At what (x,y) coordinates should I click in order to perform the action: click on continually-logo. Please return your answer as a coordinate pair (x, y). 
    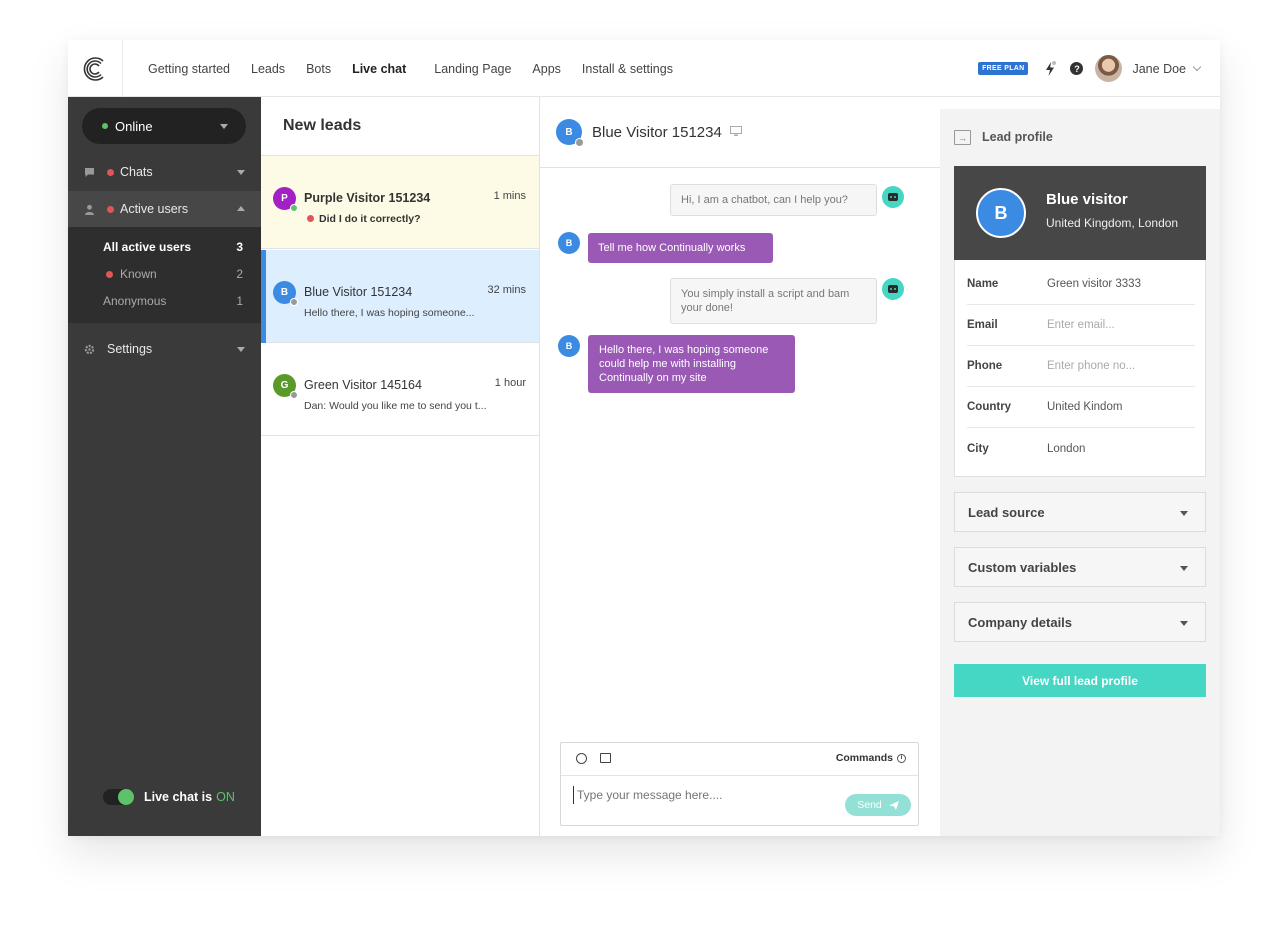
    Looking at the image, I should click on (95, 68).